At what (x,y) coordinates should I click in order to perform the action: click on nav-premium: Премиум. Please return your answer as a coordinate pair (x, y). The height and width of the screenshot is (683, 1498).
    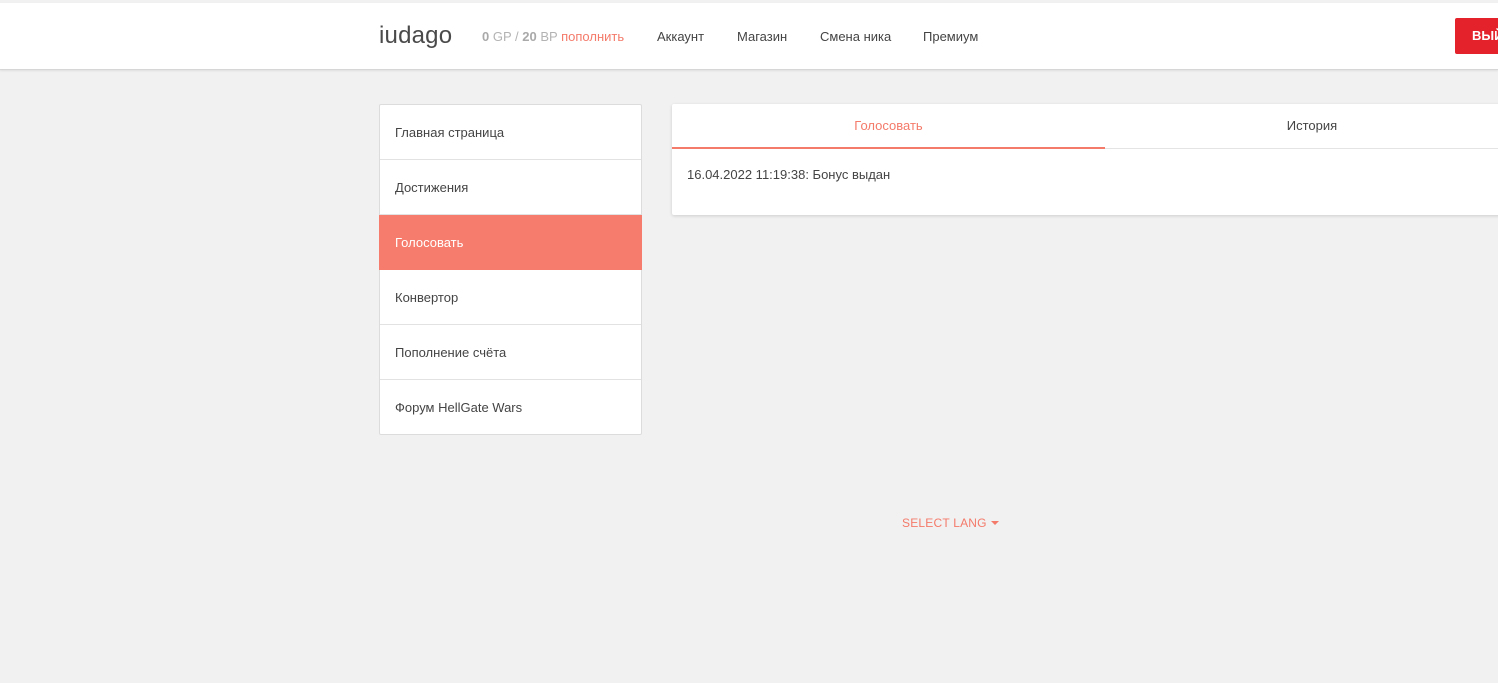
    Looking at the image, I should click on (950, 36).